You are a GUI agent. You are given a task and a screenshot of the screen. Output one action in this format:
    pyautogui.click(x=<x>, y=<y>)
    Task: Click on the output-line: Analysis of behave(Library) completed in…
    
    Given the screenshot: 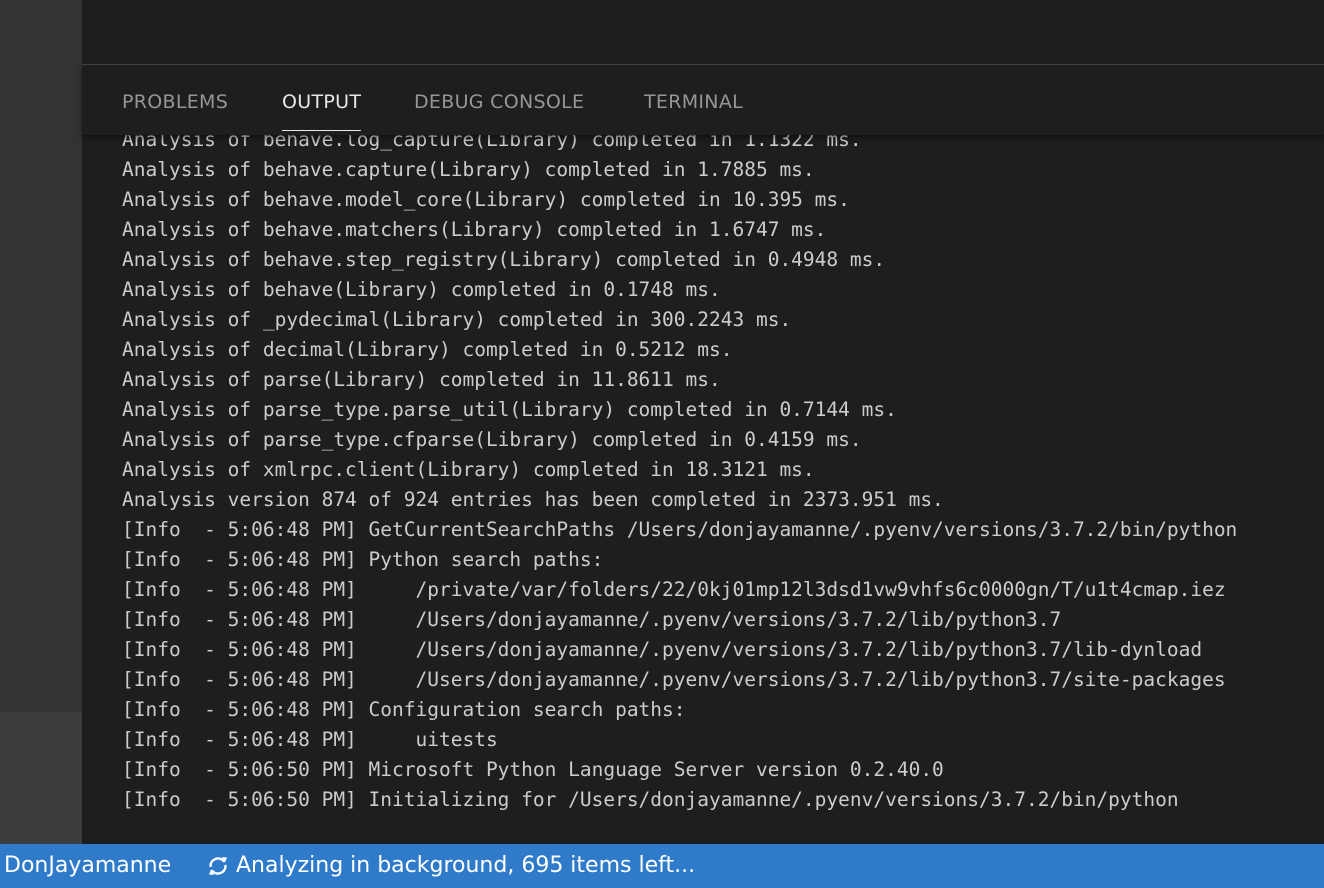 What is the action you would take?
    pyautogui.click(x=421, y=289)
    